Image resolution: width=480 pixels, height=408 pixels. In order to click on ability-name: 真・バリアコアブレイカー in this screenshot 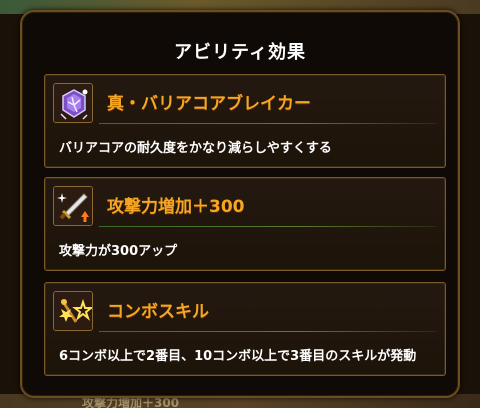, I will do `click(209, 104)`.